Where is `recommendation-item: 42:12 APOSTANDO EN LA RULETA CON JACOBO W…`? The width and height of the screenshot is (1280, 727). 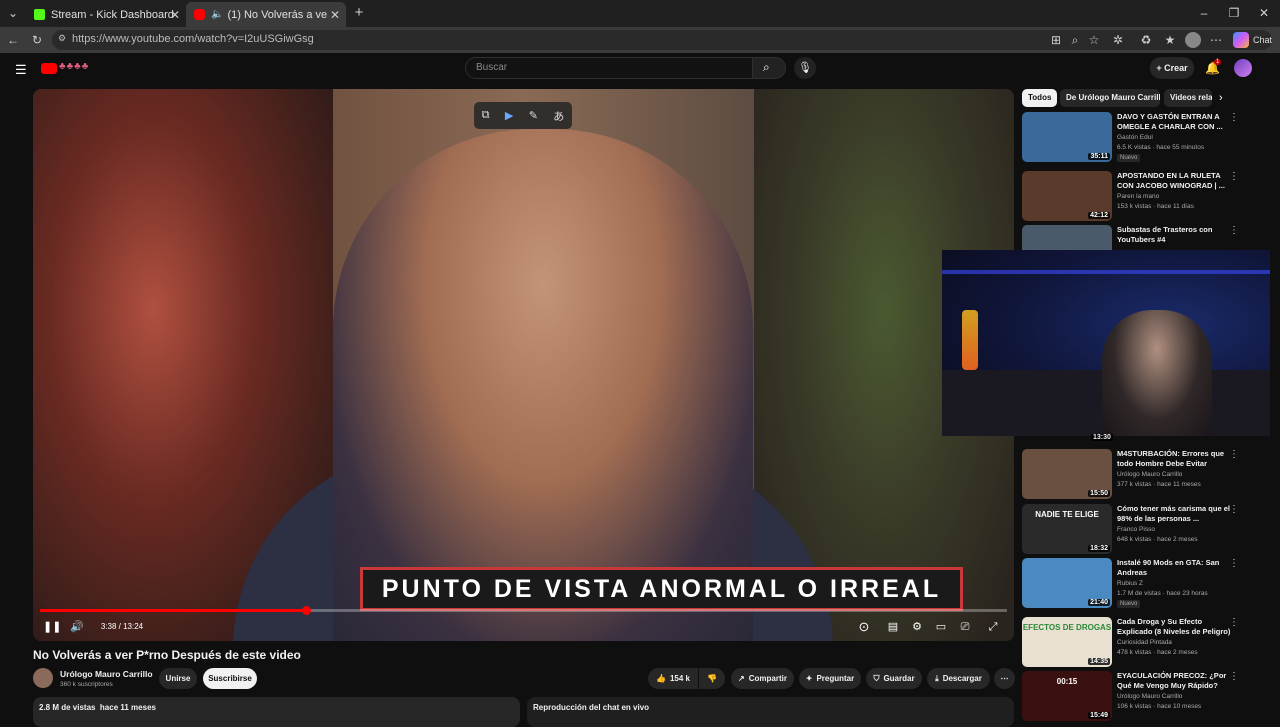
recommendation-item: 42:12 APOSTANDO EN LA RULETA CON JACOBO W… is located at coordinates (1147, 197).